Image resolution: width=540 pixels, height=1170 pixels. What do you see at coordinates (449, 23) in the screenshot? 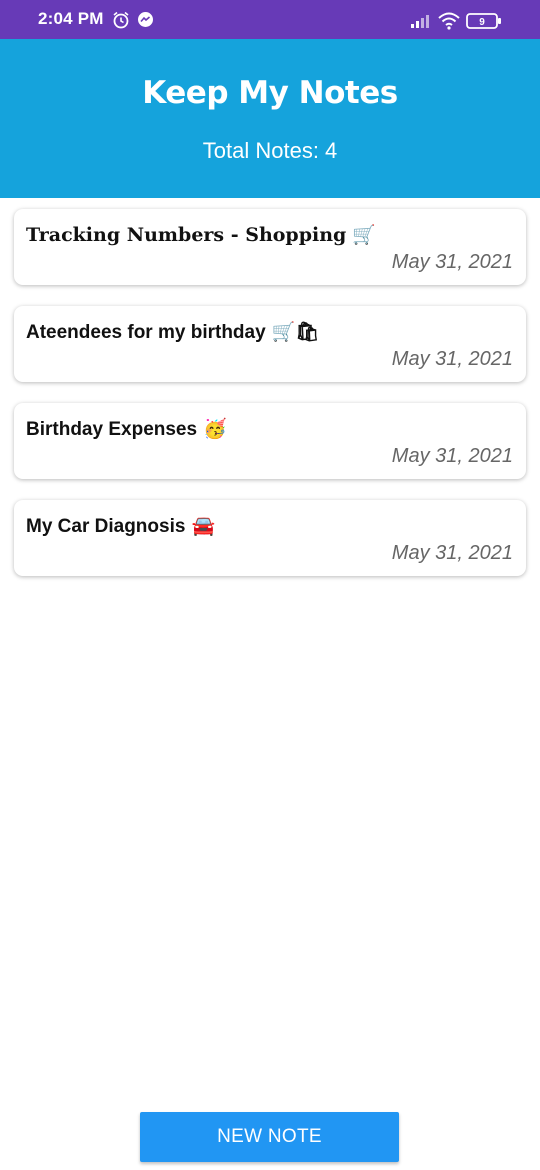
I see `wifi-icon` at bounding box center [449, 23].